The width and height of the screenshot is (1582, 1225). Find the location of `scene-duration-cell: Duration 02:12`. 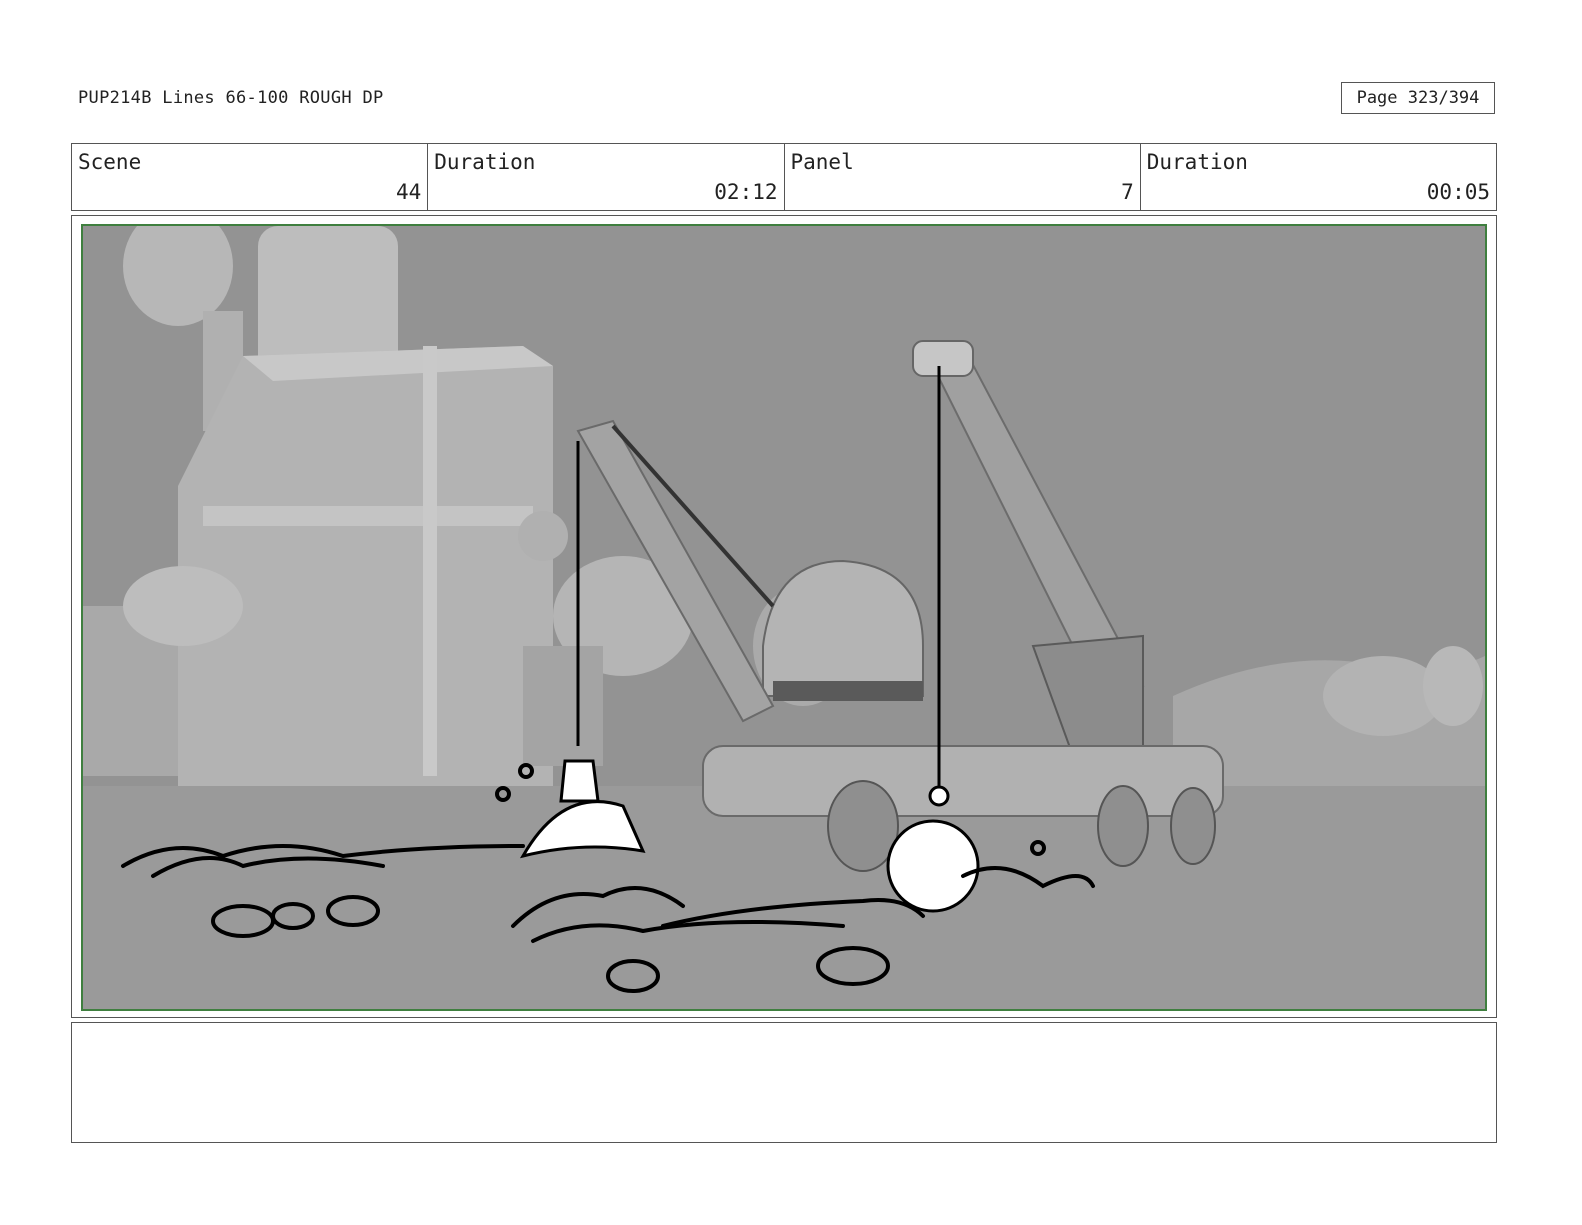

scene-duration-cell: Duration 02:12 is located at coordinates (606, 177).